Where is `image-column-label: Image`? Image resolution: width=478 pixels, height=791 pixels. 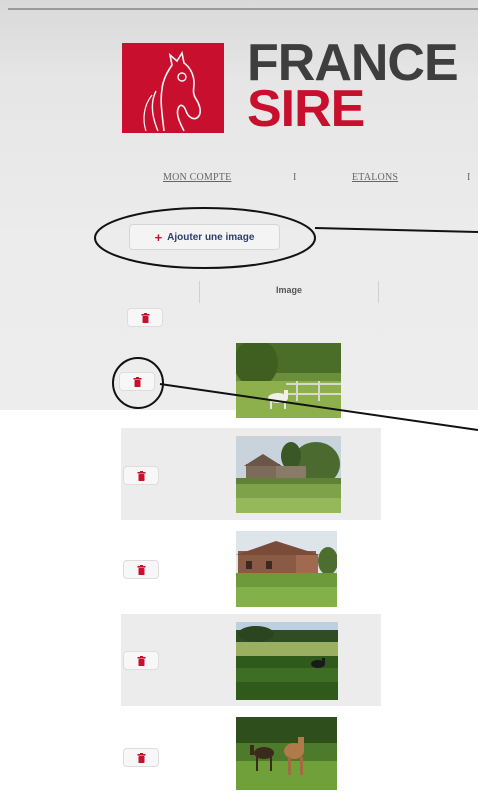
image-column-label: Image is located at coordinates (288, 290).